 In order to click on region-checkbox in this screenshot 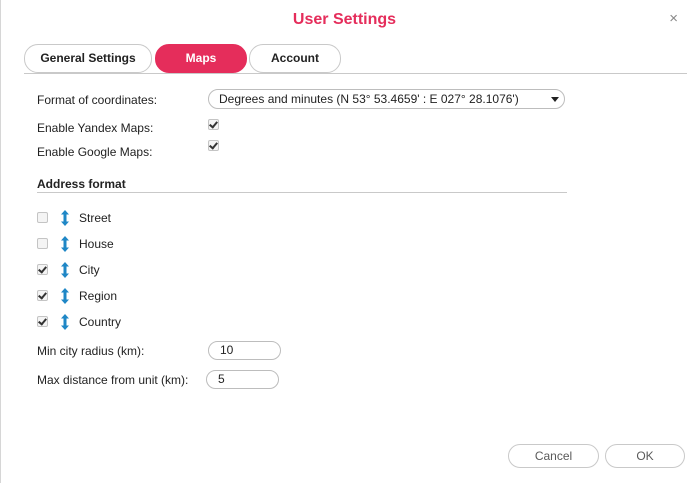, I will do `click(42, 295)`.